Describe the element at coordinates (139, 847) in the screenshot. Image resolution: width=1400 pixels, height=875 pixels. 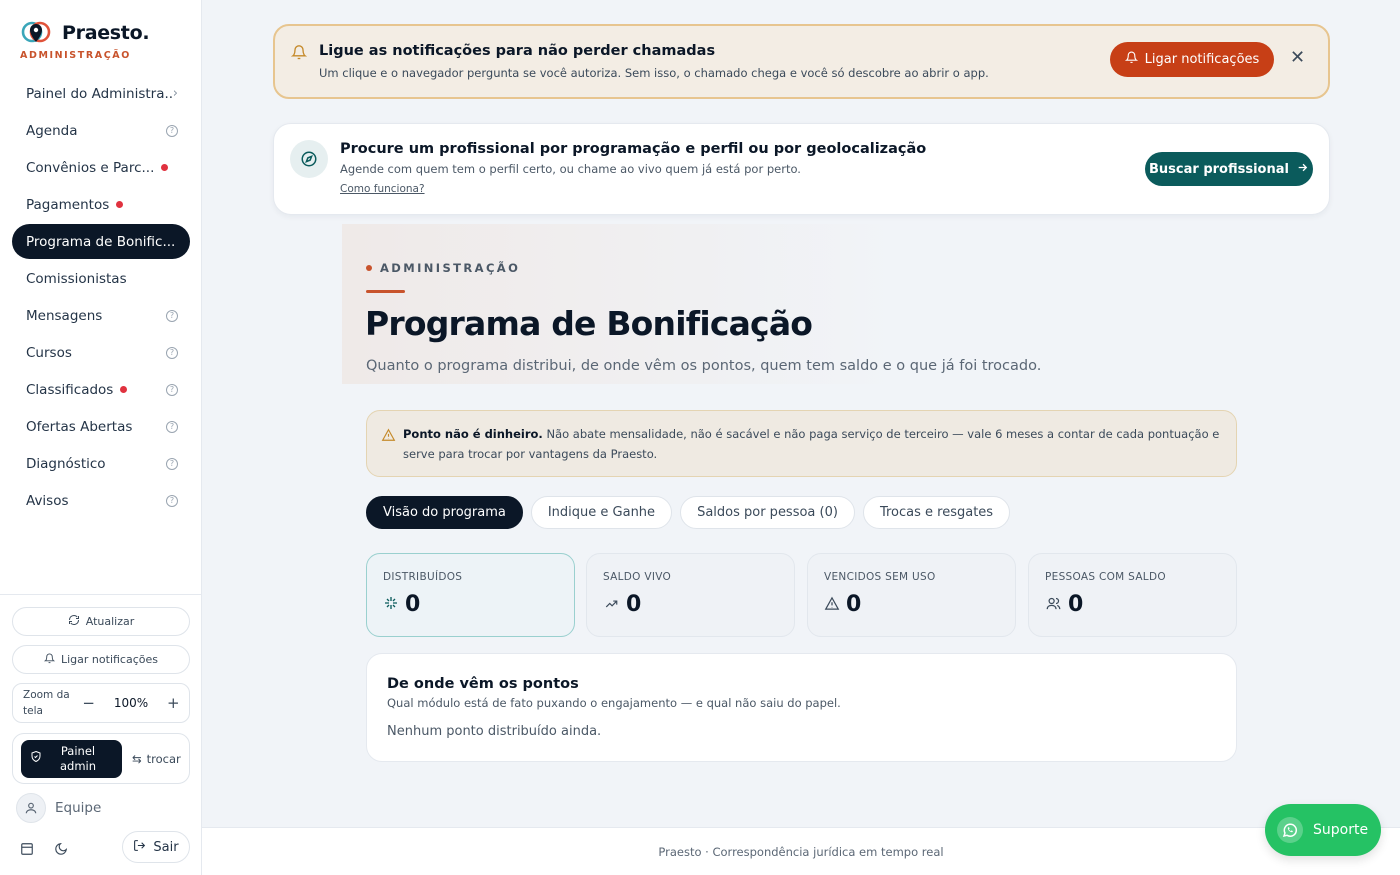
I see `logout-icon` at that location.